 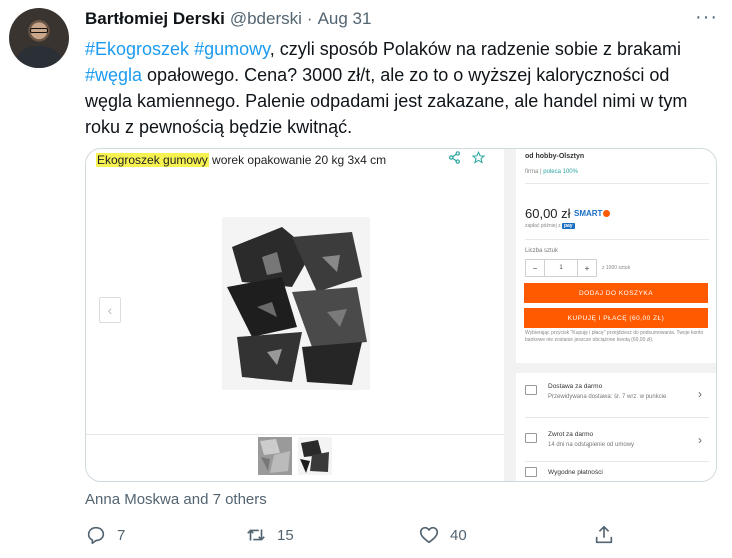 What do you see at coordinates (137, 49) in the screenshot?
I see `hashtag-ekogroszek: #Ekogroszek` at bounding box center [137, 49].